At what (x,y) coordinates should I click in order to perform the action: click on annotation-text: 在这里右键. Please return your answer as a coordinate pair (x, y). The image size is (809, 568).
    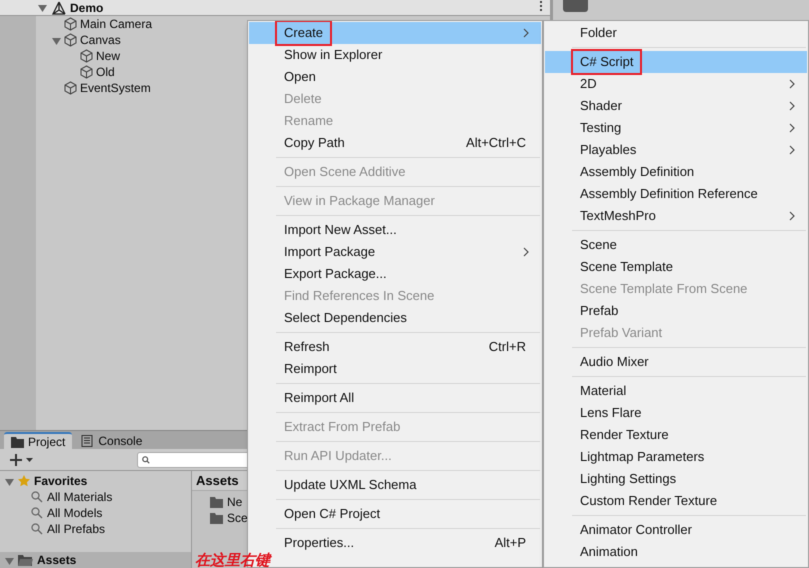
    Looking at the image, I should click on (232, 560).